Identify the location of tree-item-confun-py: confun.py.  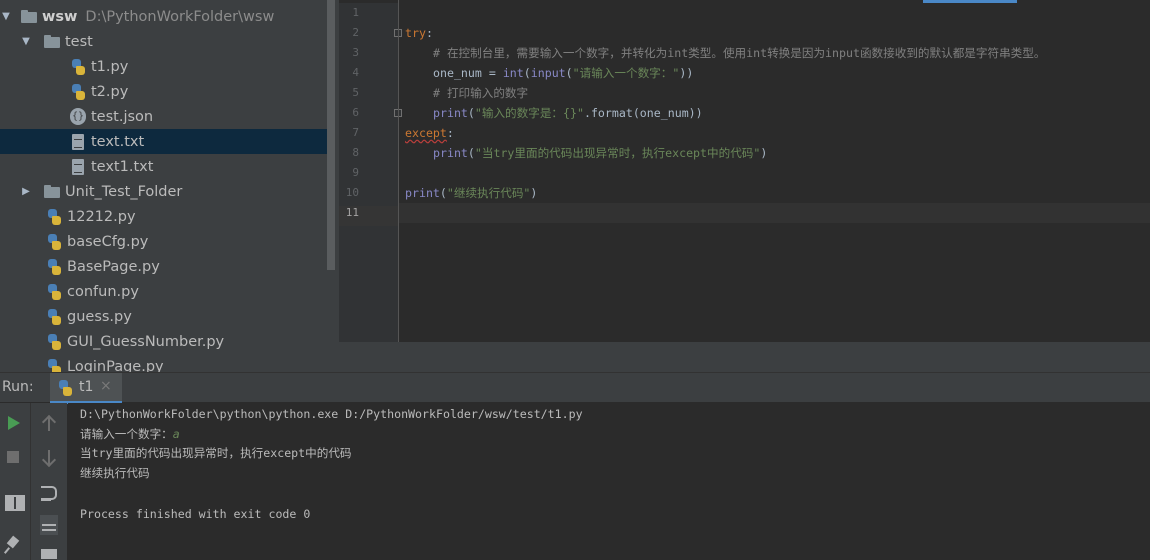
(163, 291).